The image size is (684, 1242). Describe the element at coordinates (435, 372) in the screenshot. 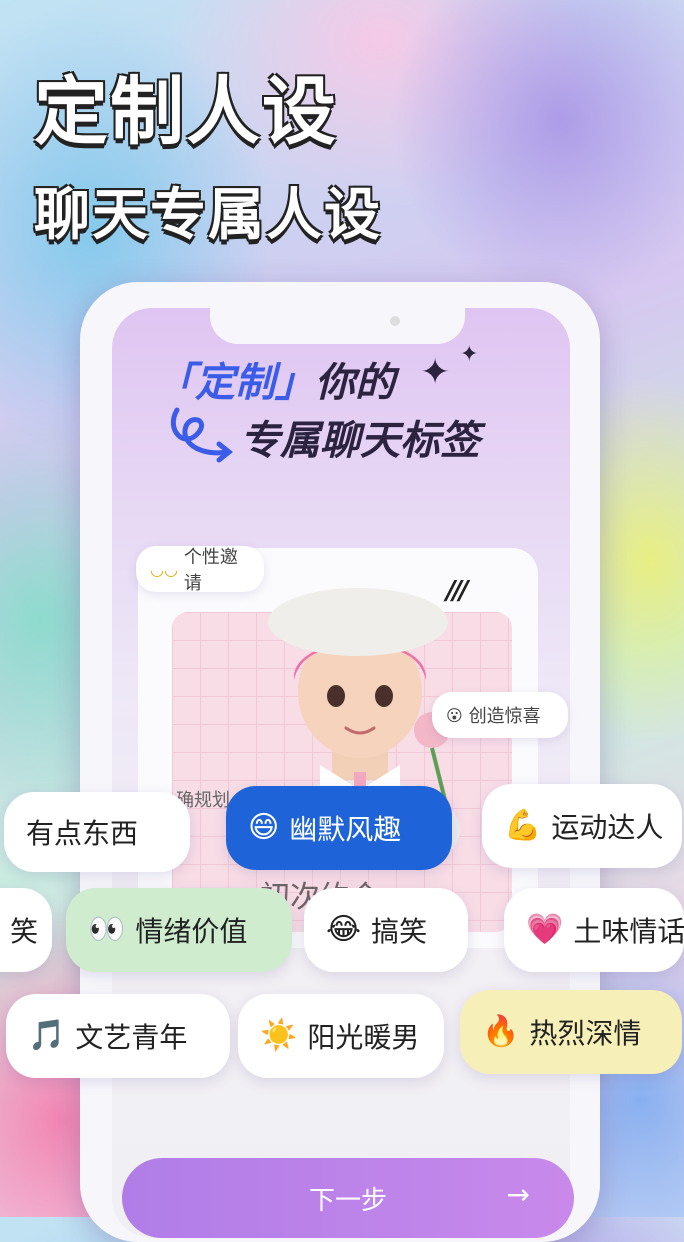

I see `sparkle-icon: ✦` at that location.